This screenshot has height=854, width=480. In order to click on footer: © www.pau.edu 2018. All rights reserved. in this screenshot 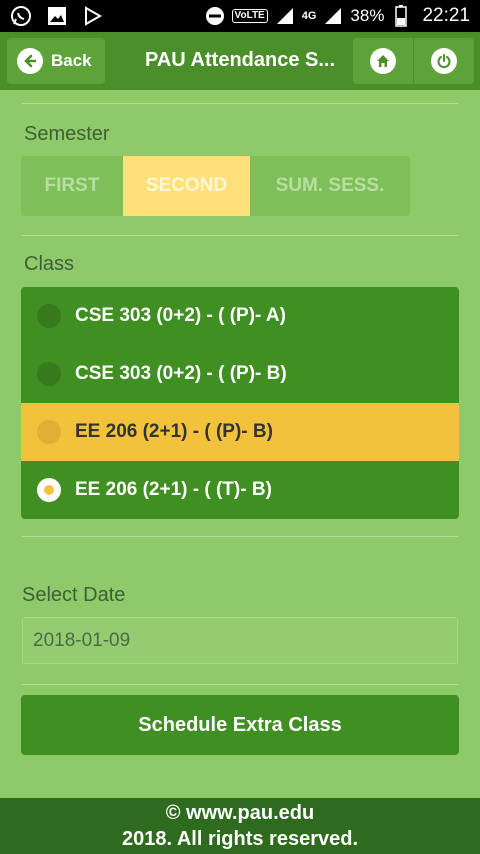, I will do `click(240, 826)`.